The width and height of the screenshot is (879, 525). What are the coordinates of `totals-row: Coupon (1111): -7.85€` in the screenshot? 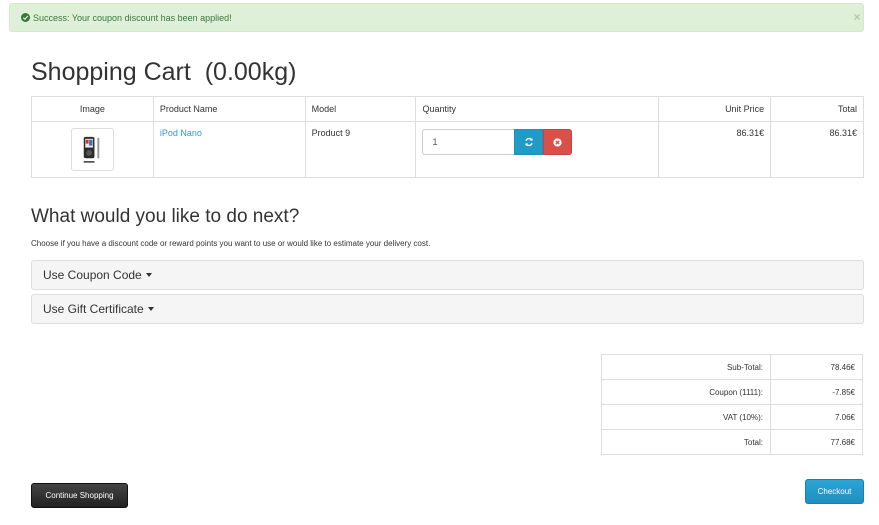 It's located at (732, 392).